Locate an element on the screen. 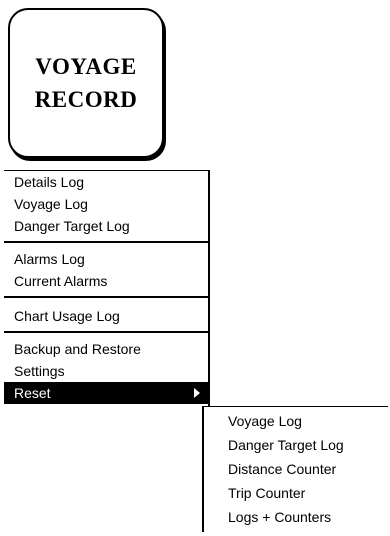 This screenshot has width=390, height=536. submenu-item-logs-counters: Logs + Counters is located at coordinates (296, 517).